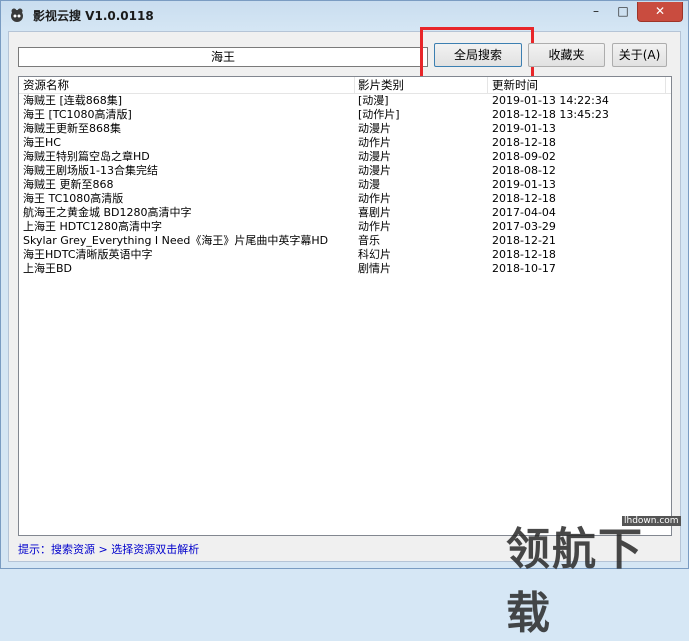  I want to click on cell-updated: 2018-08-12, so click(524, 170).